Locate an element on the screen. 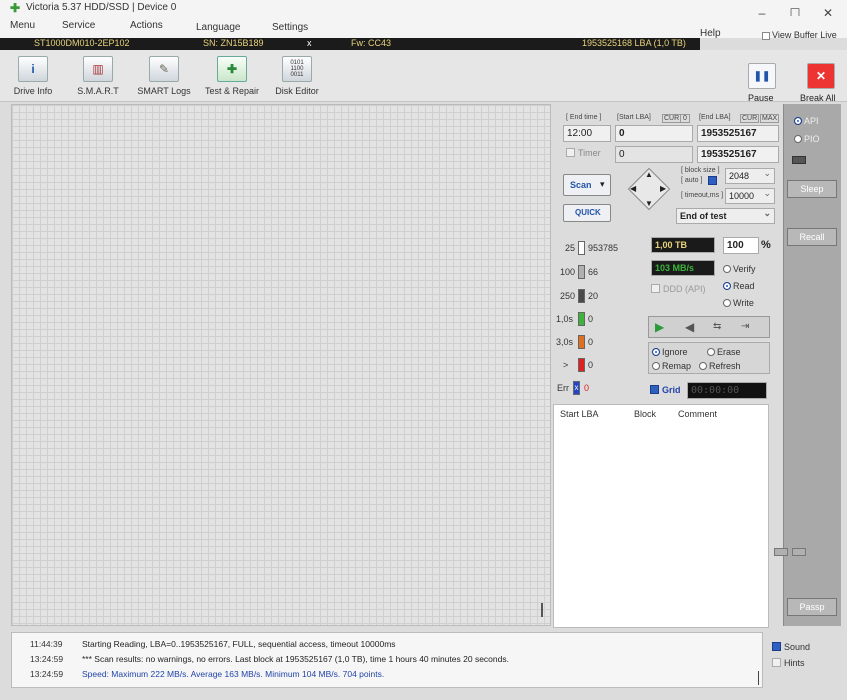 The image size is (847, 700). drive-info-button: i Drive Info is located at coordinates (33, 76).